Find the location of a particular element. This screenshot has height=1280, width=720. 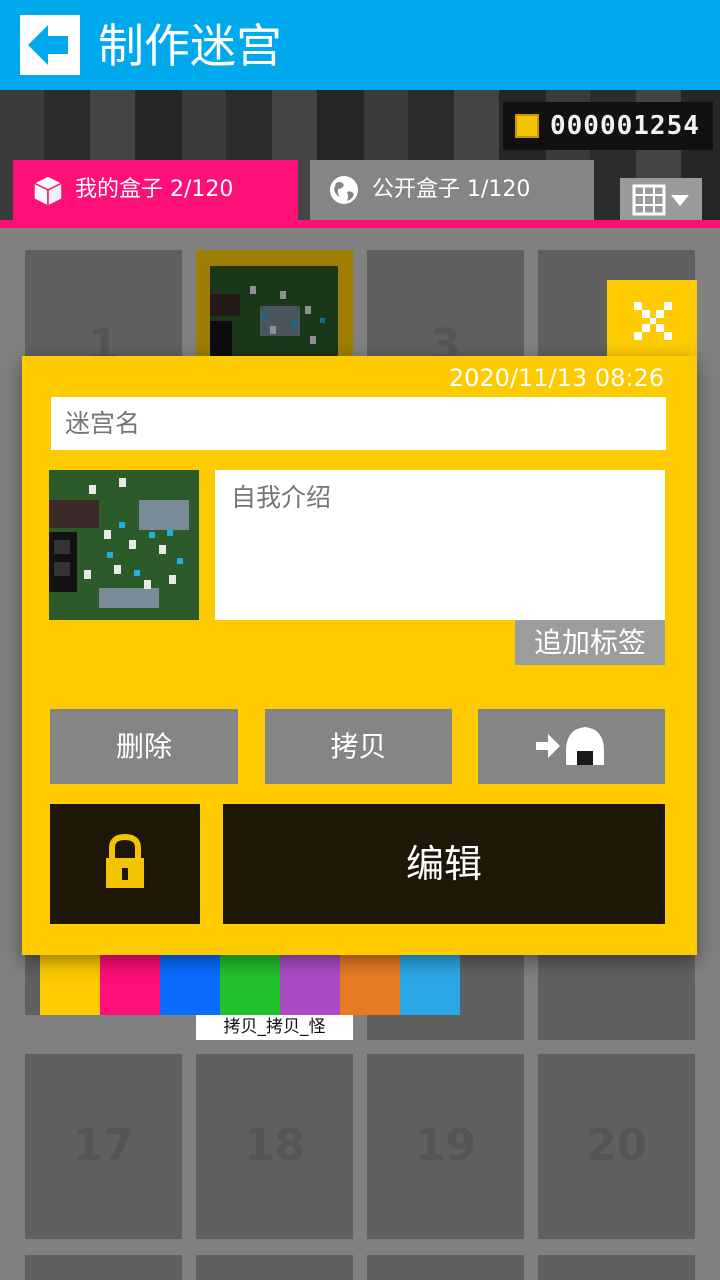

maze-preview-image is located at coordinates (124, 545).